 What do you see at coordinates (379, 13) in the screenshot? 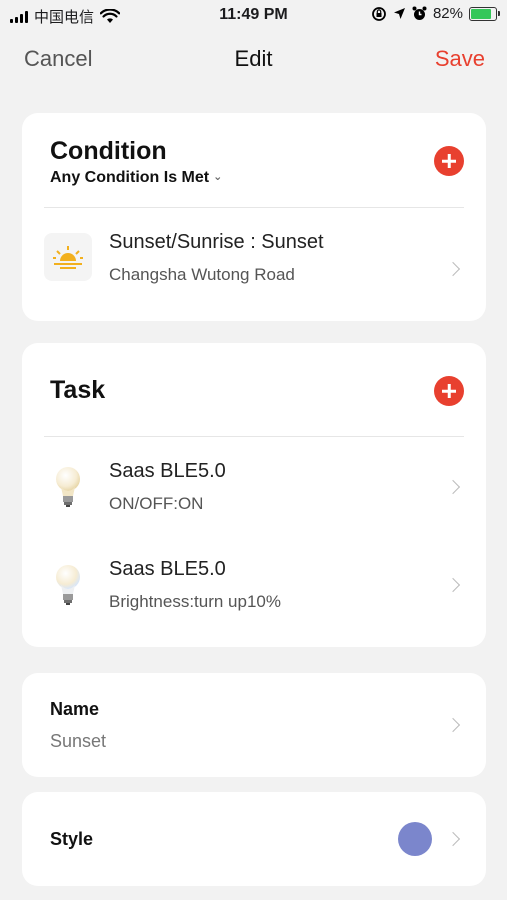
I see `rotation-lock-icon` at bounding box center [379, 13].